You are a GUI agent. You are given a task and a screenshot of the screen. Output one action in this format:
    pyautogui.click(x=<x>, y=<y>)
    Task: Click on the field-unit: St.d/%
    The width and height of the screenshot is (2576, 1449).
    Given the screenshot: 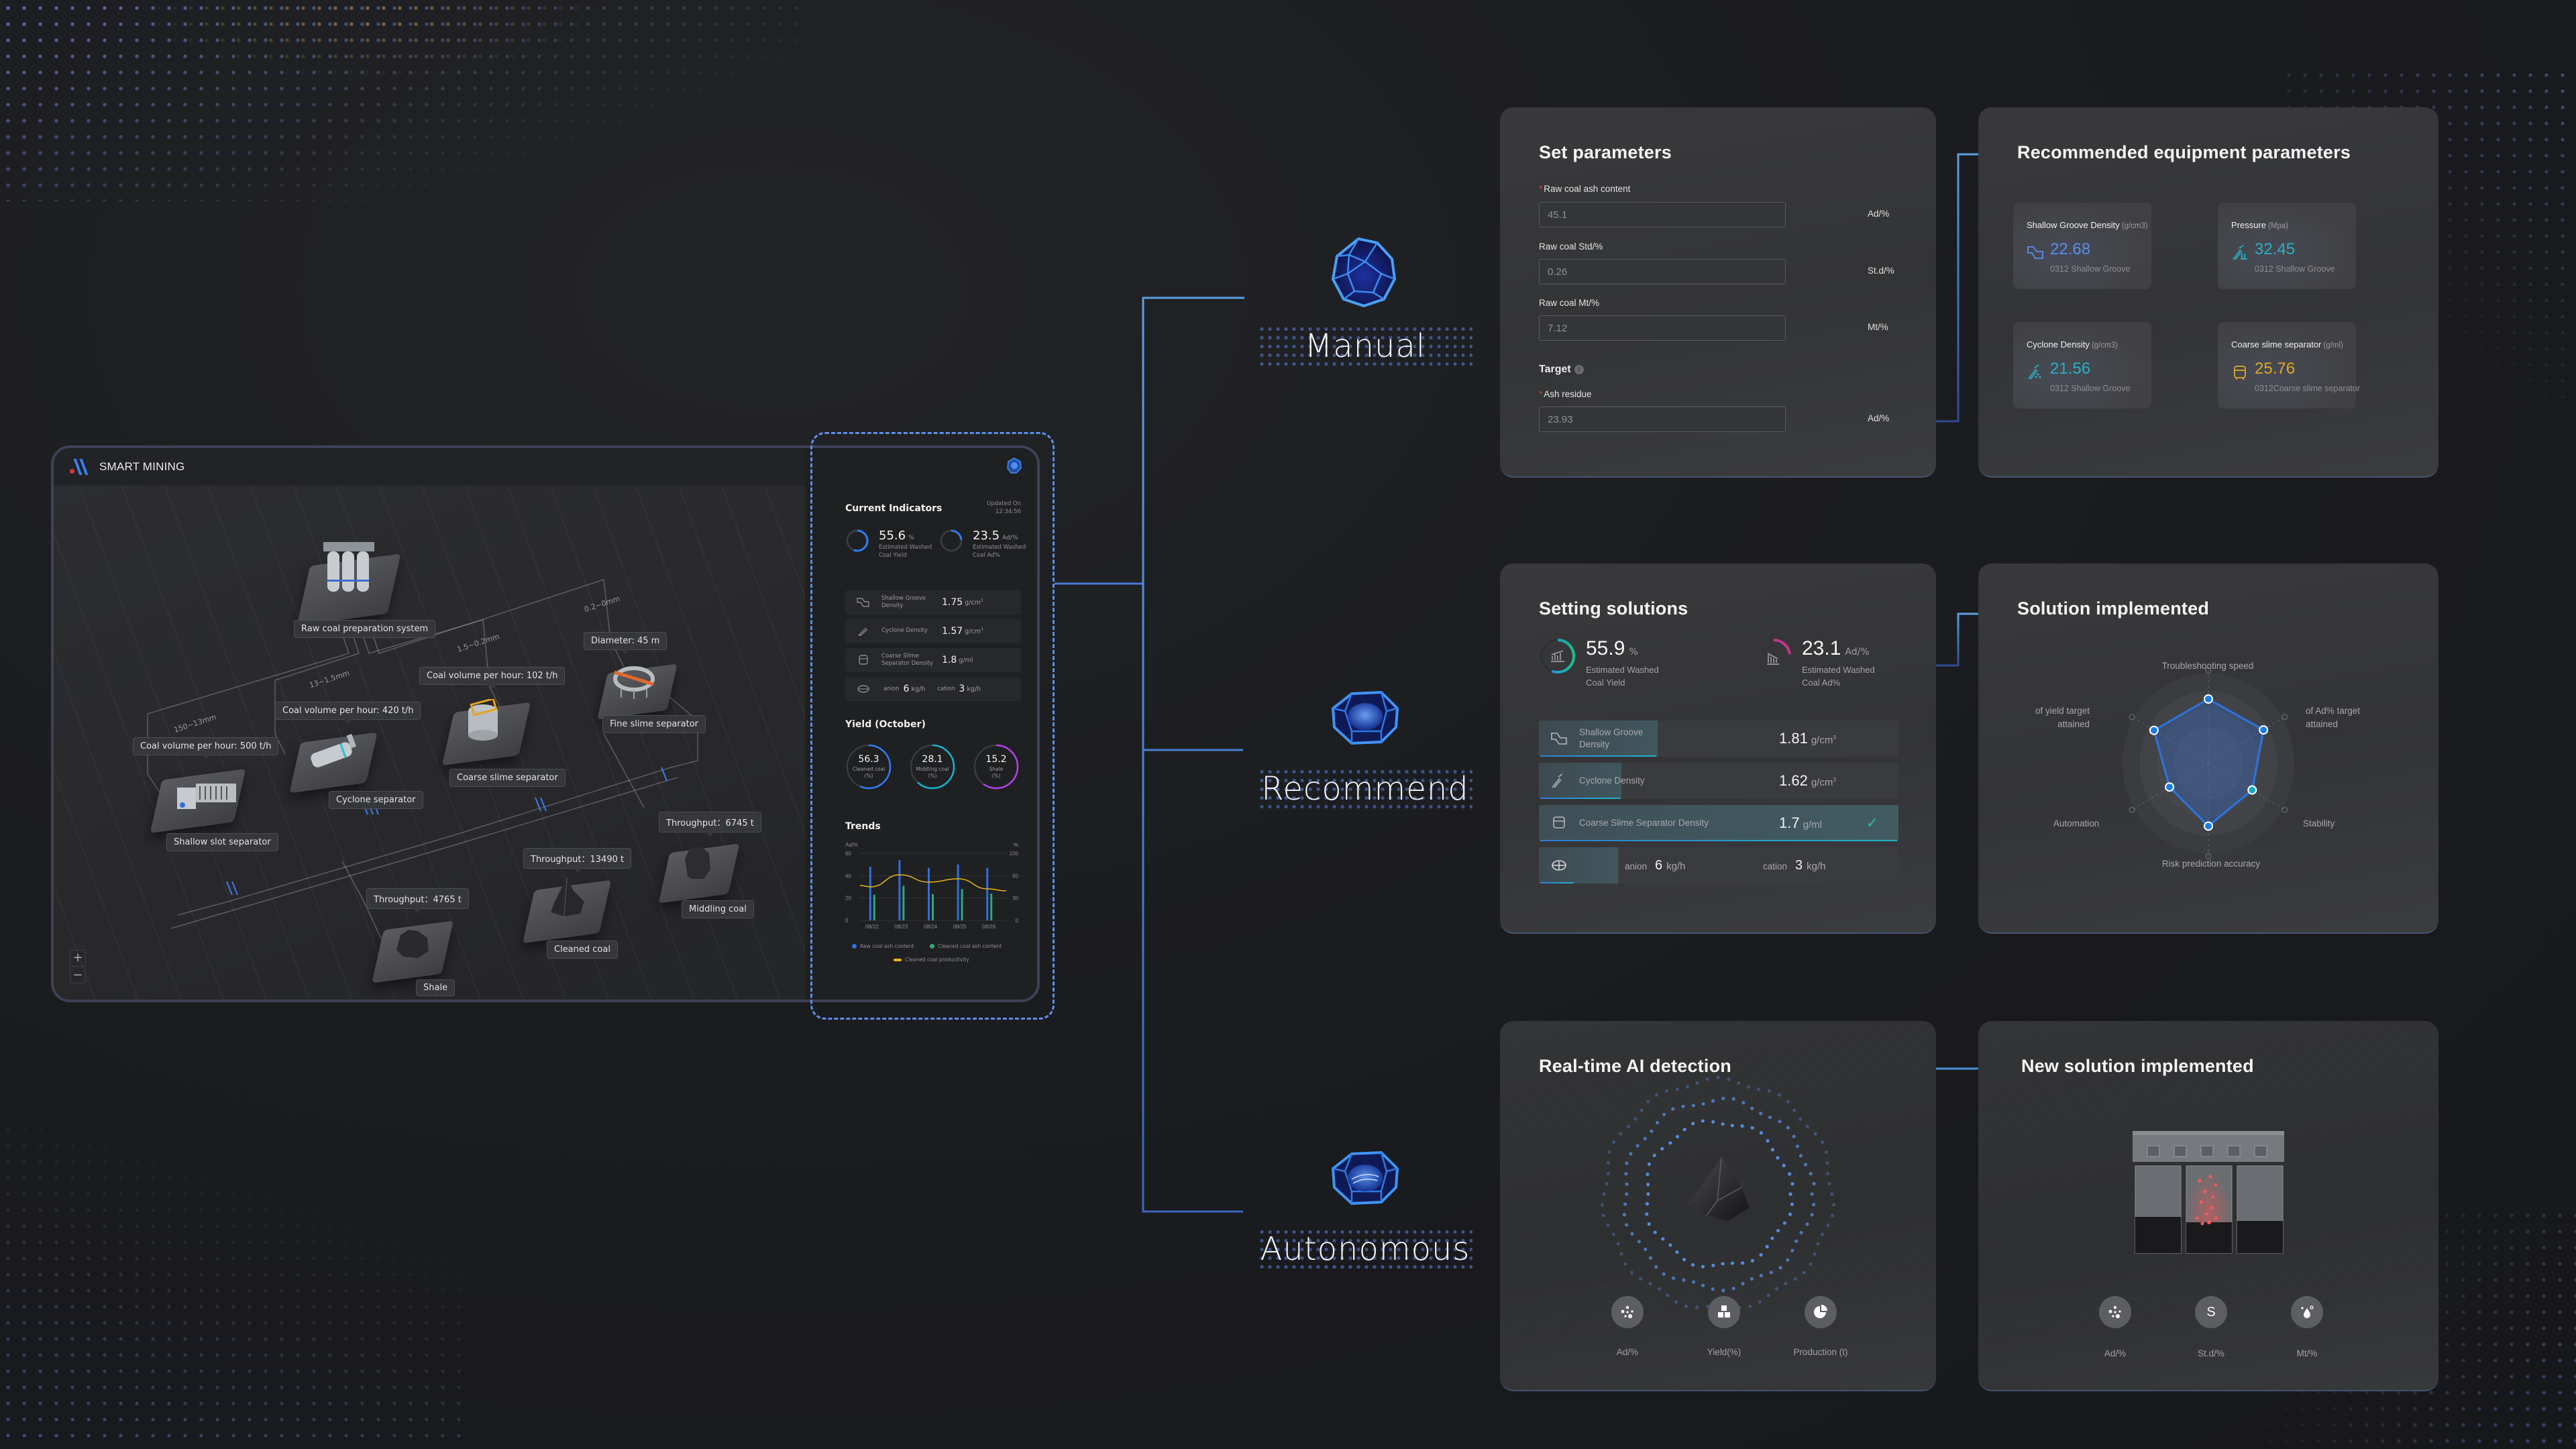 What is the action you would take?
    pyautogui.click(x=1881, y=271)
    